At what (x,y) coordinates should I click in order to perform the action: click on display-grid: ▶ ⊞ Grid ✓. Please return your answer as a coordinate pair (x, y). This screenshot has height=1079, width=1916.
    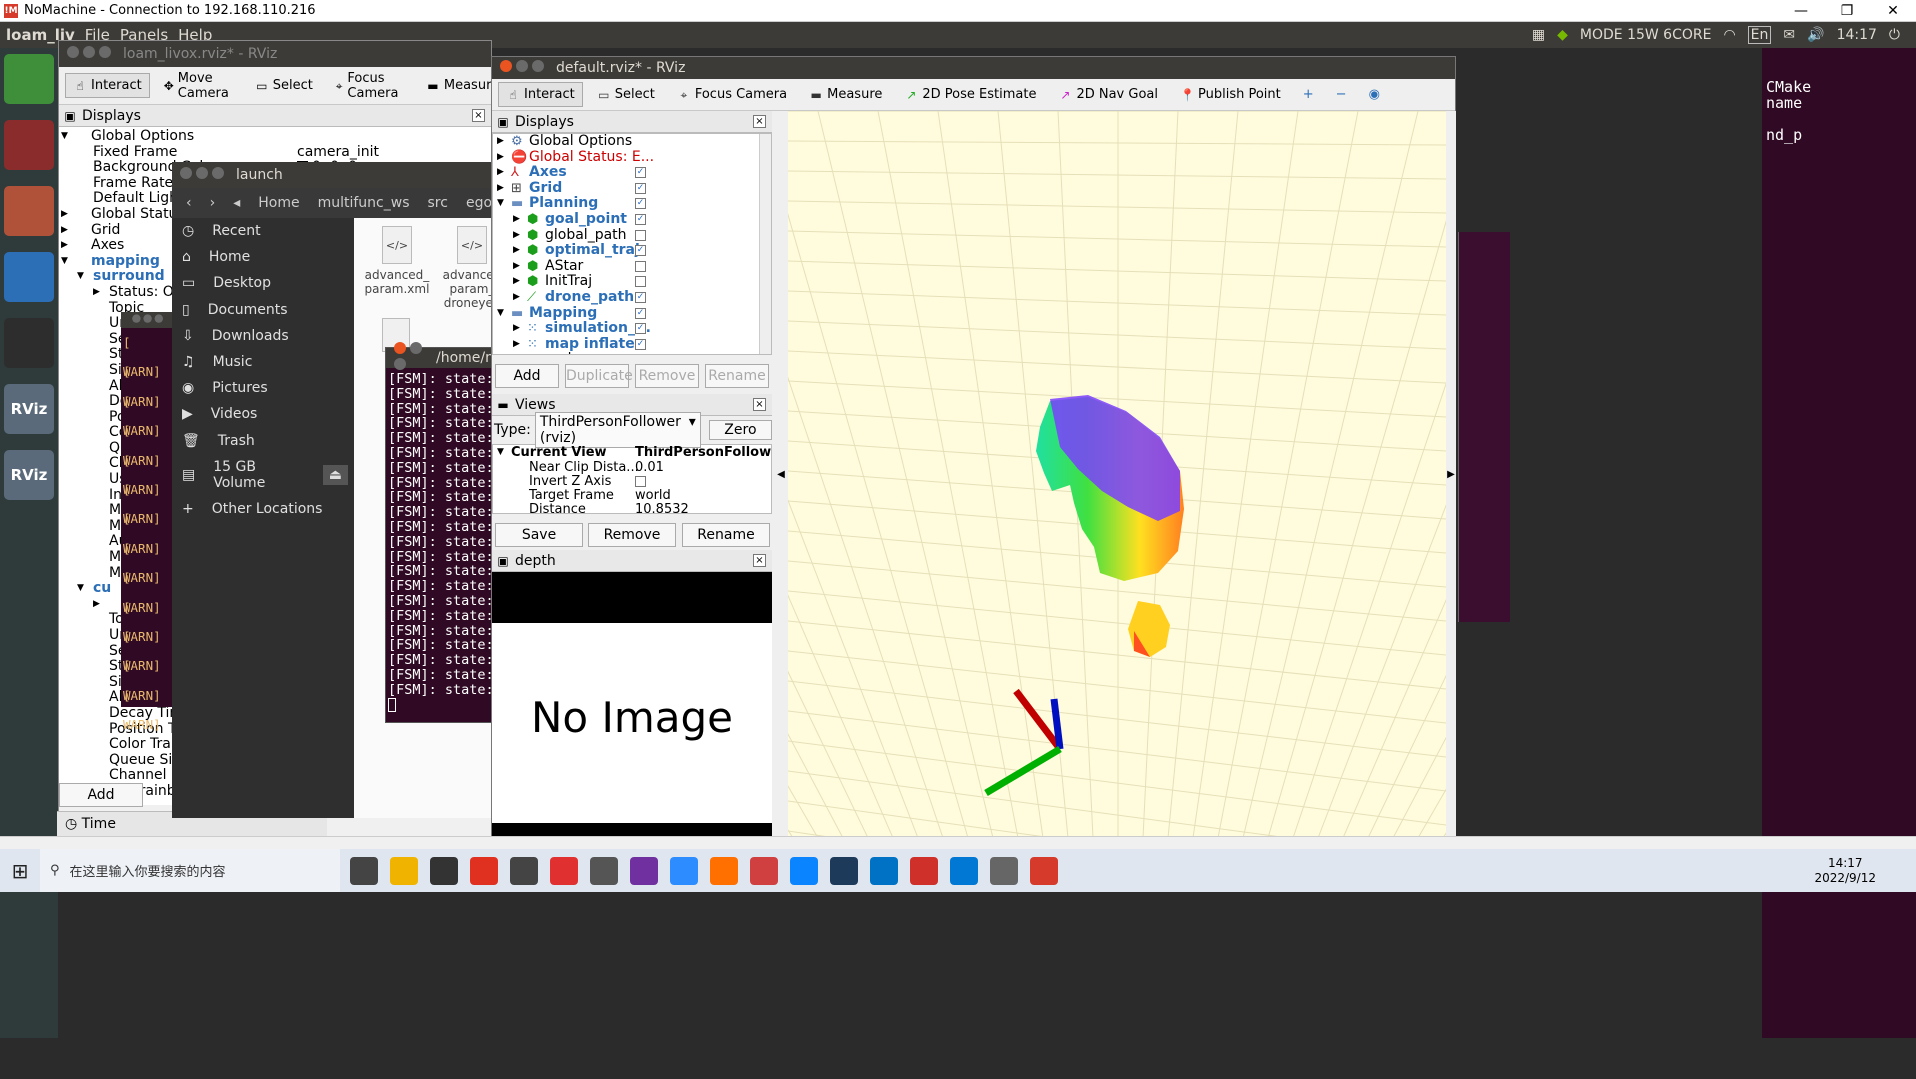
    Looking at the image, I should click on (632, 188).